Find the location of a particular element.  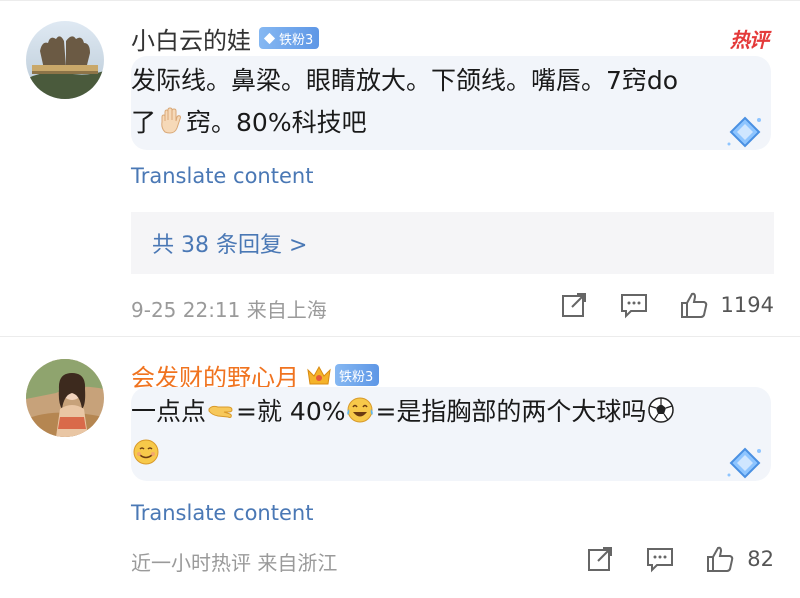

comment-text: 一点点 =就 40% =是指胸部的两个大球吗 is located at coordinates (428, 433).